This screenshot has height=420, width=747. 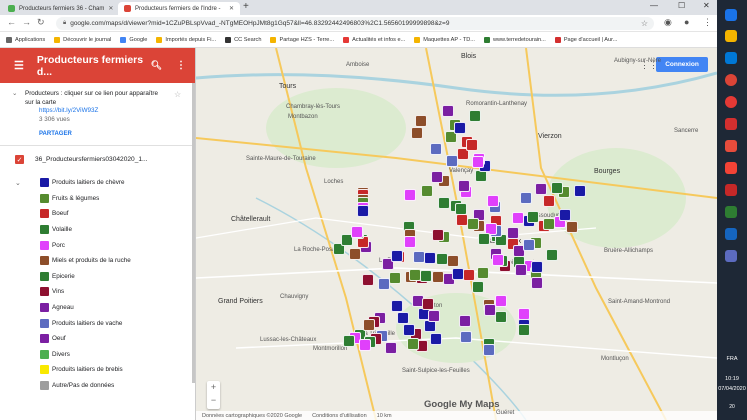 I want to click on bookmark-item: CC Search, so click(x=243, y=39).